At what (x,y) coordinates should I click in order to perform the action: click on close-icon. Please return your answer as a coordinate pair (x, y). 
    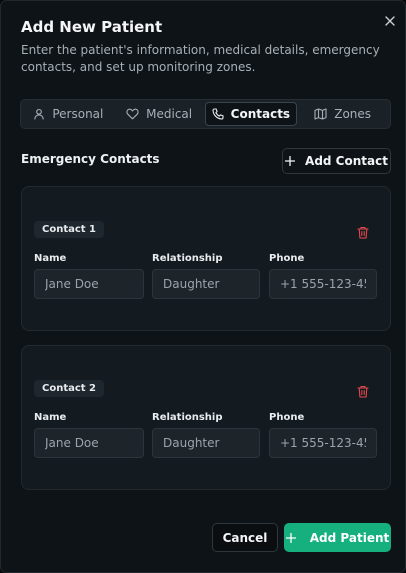
    Looking at the image, I should click on (390, 21).